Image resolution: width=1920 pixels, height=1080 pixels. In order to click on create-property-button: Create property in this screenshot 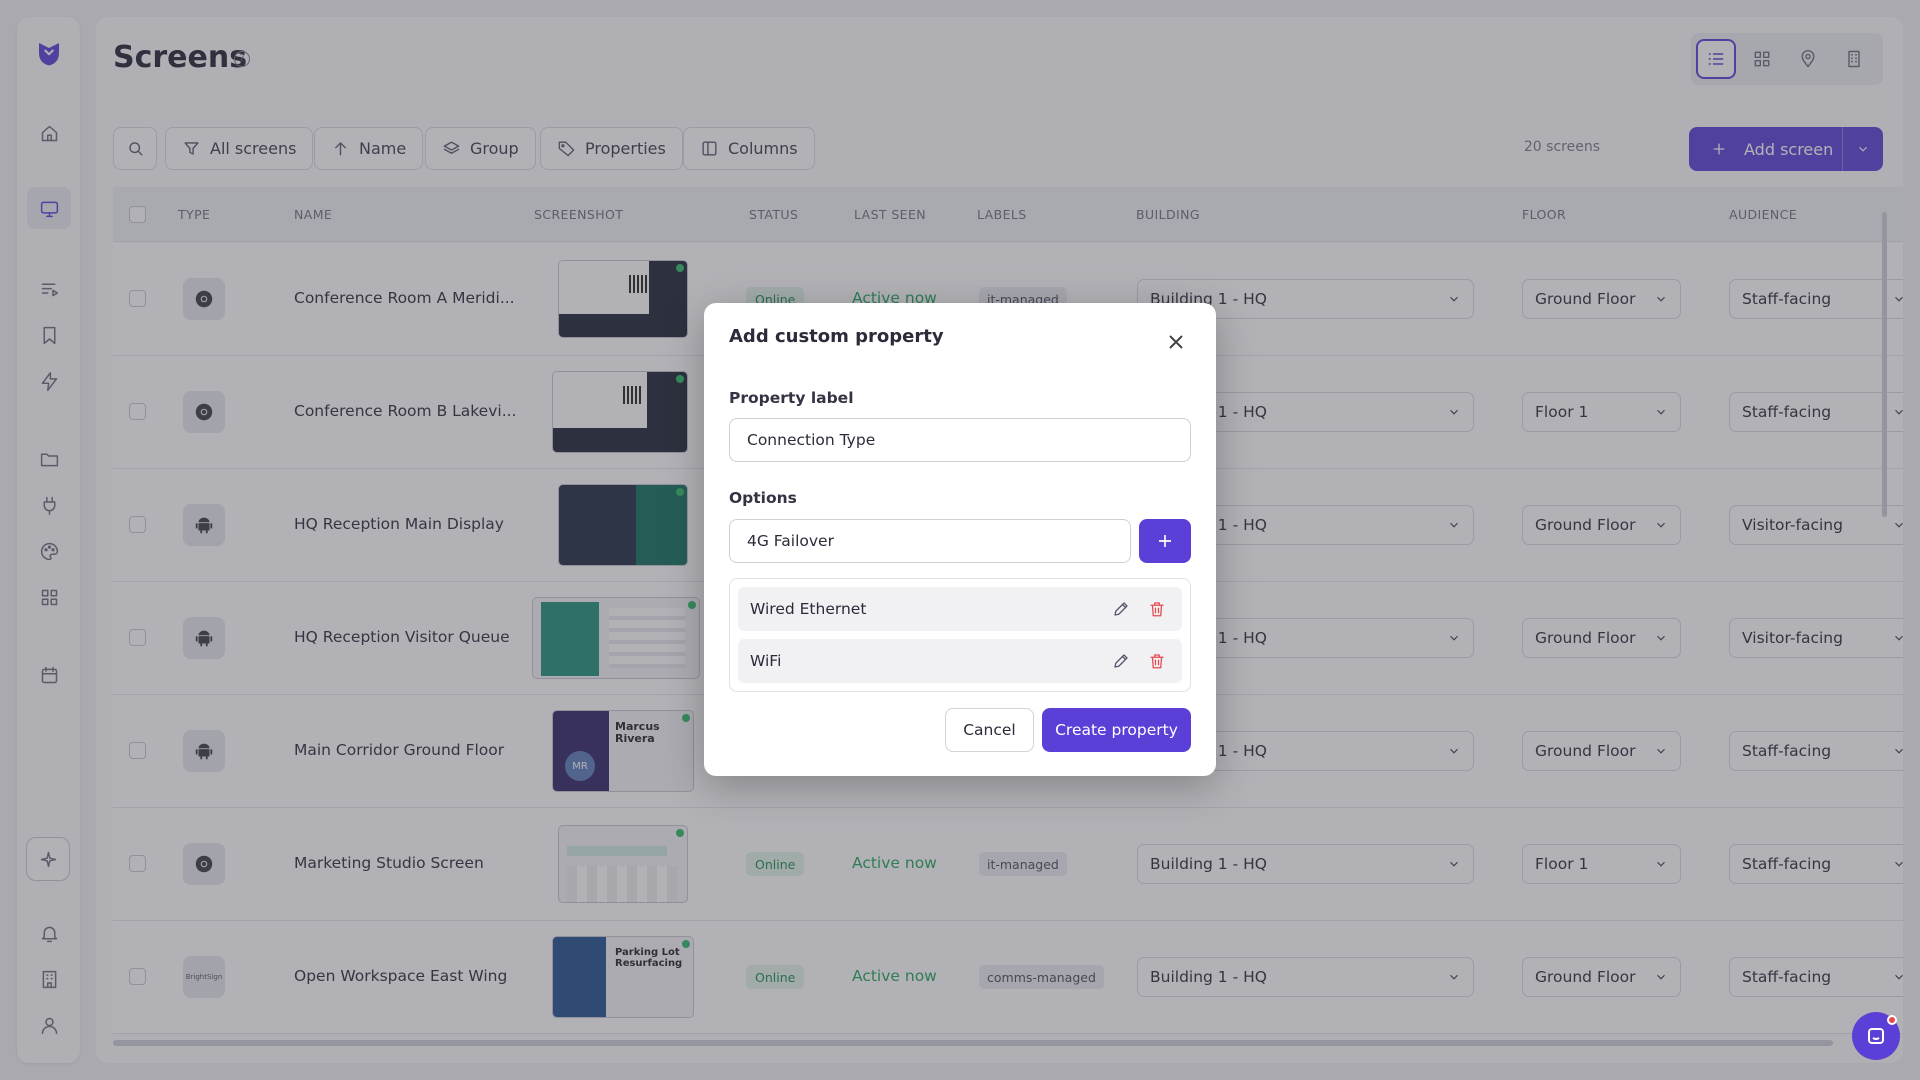, I will do `click(1116, 730)`.